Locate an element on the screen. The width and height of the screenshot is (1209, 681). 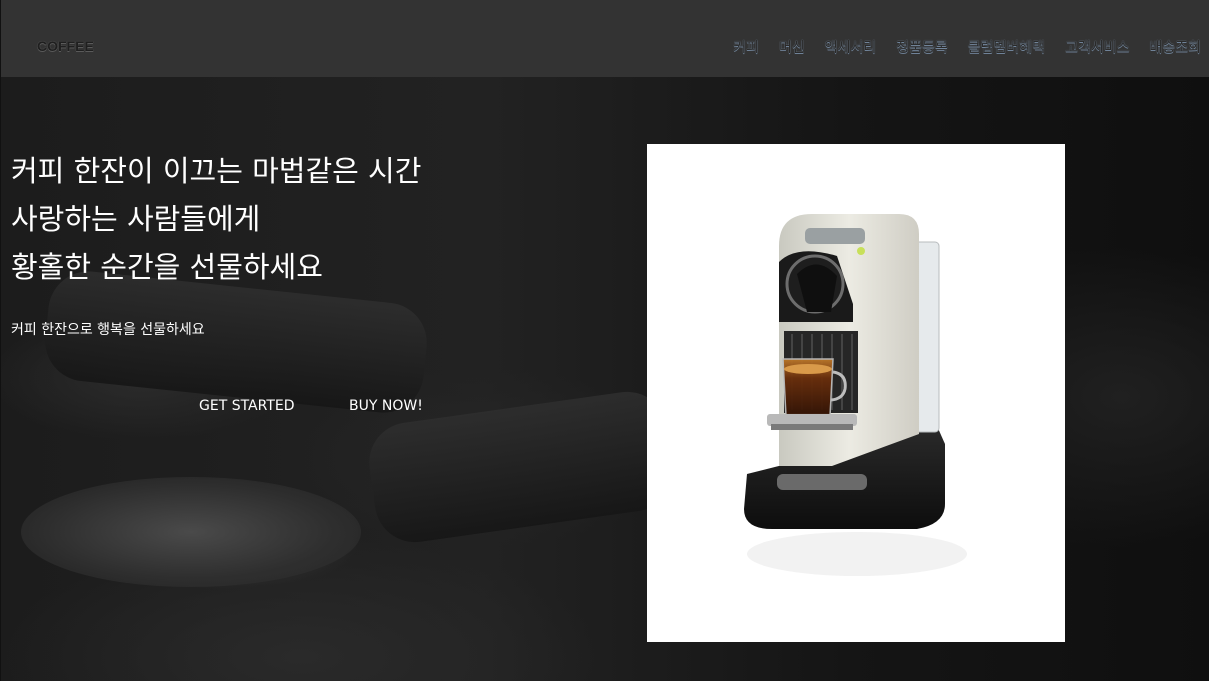
nav-item-coffee: 커피 is located at coordinates (746, 47).